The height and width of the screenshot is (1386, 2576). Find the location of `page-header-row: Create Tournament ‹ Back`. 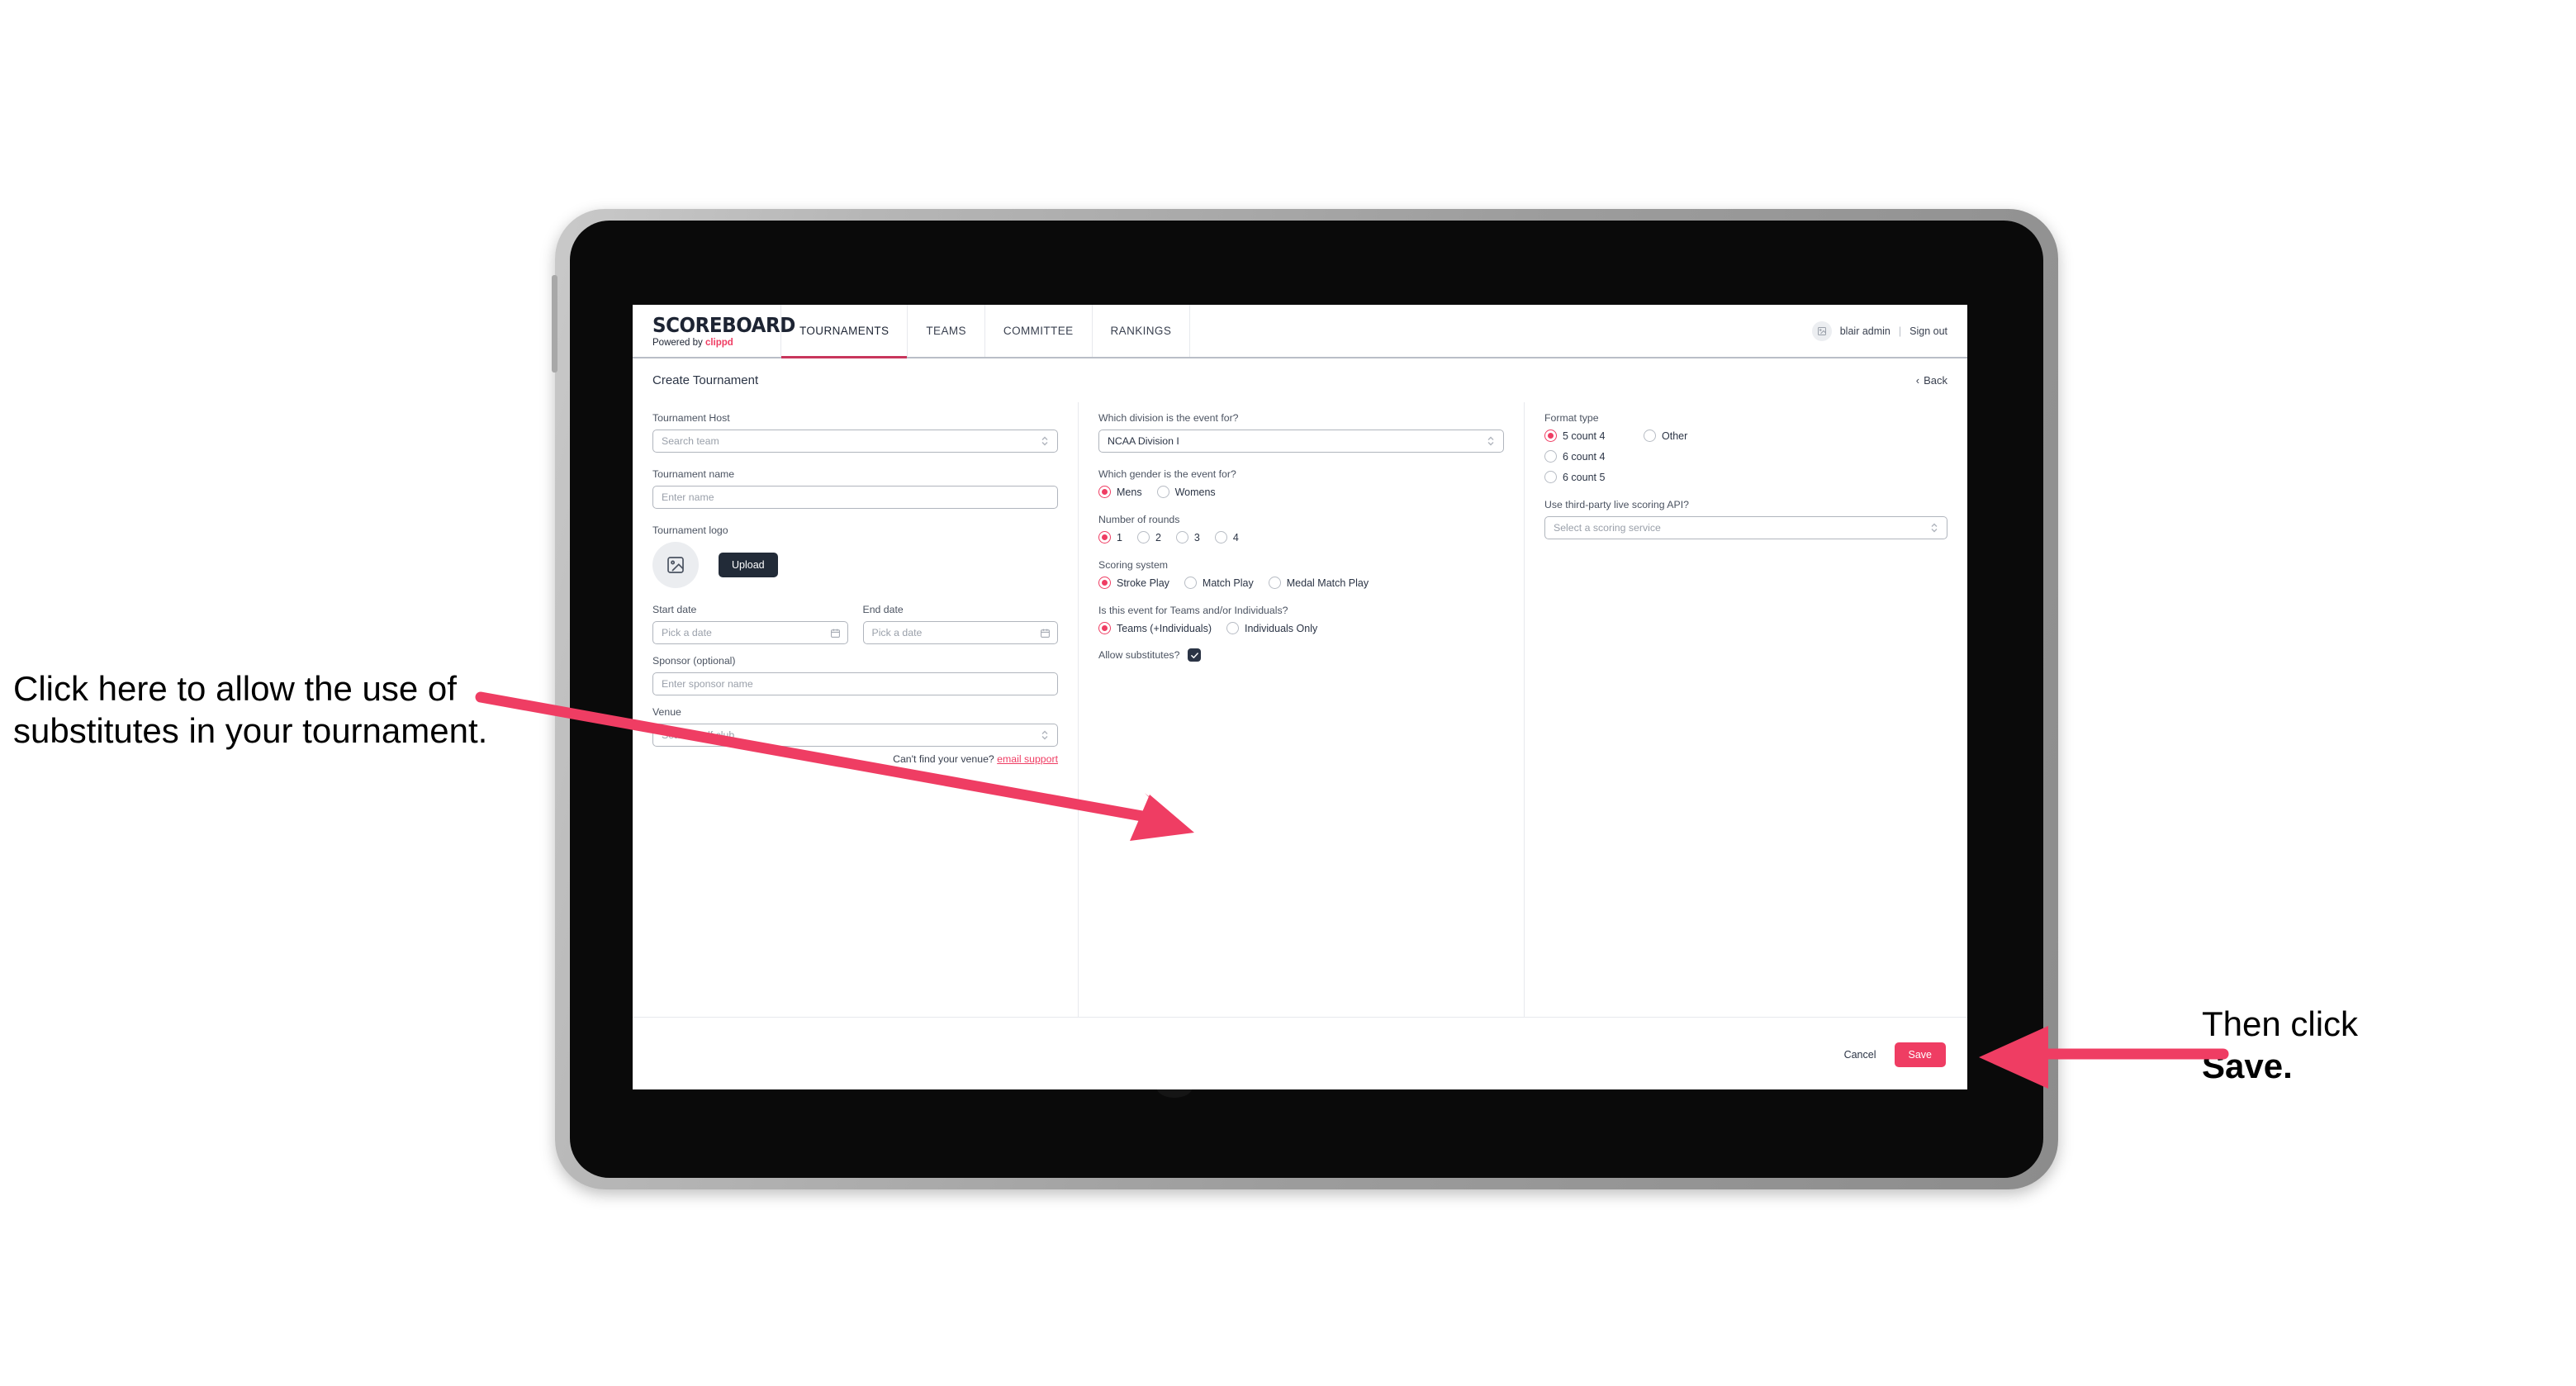

page-header-row: Create Tournament ‹ Back is located at coordinates (1300, 379).